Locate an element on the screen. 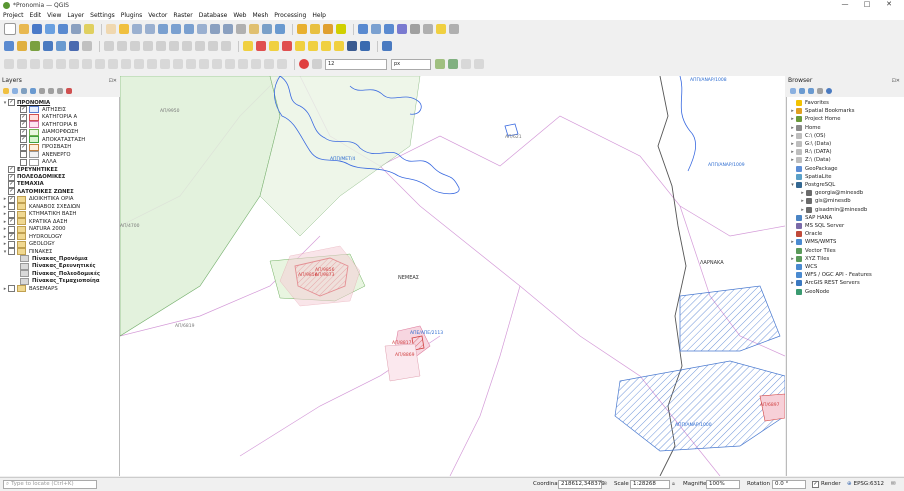  toggle-editing-icon is located at coordinates (109, 46).